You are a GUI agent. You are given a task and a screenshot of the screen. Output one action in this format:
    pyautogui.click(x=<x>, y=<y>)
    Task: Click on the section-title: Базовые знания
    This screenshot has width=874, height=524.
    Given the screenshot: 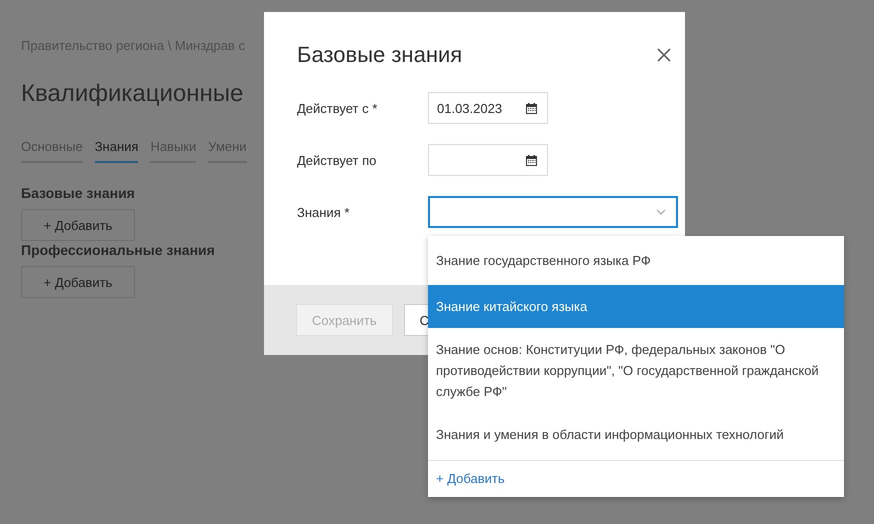 What is the action you would take?
    pyautogui.click(x=78, y=193)
    